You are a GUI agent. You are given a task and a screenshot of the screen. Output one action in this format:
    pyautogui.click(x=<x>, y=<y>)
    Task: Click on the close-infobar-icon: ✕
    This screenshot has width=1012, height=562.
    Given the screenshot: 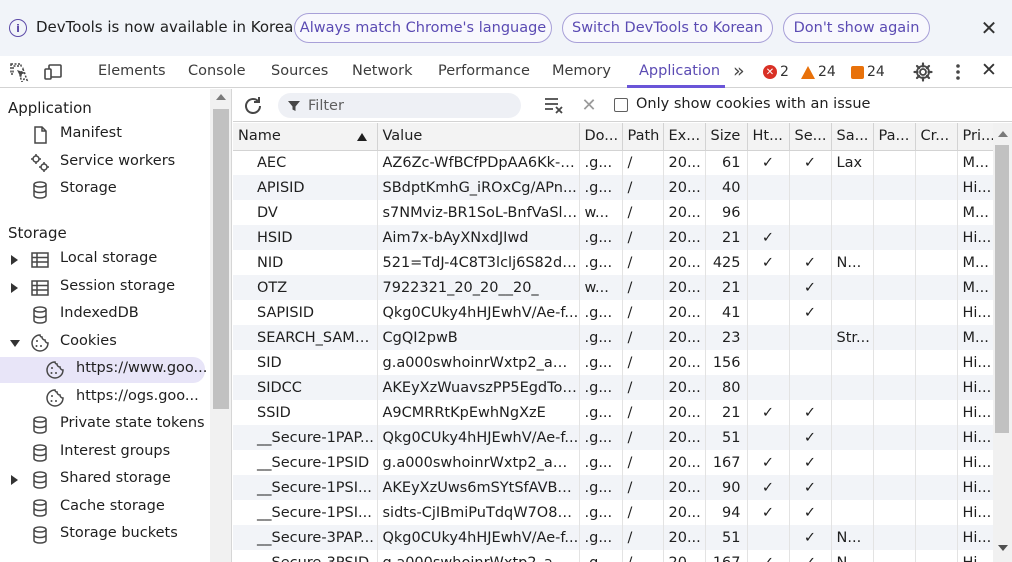 What is the action you would take?
    pyautogui.click(x=989, y=28)
    